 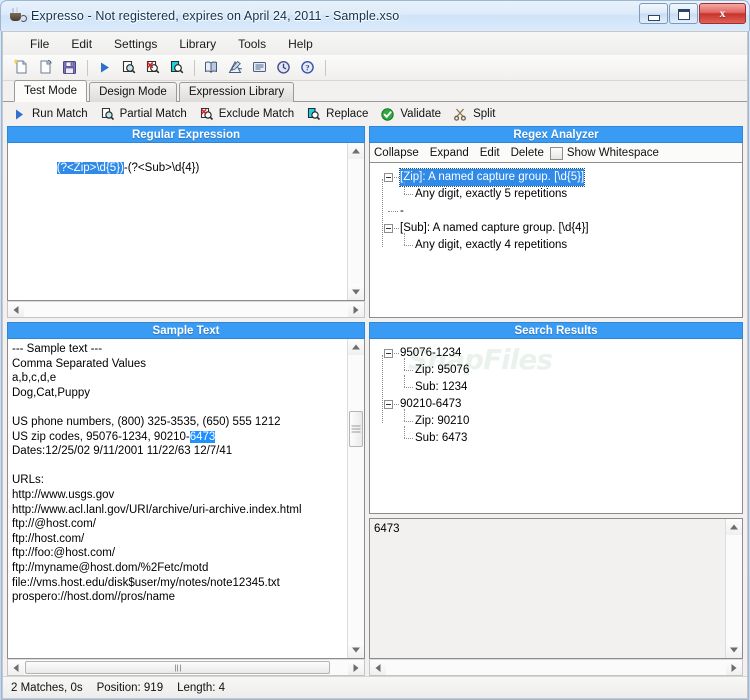 I want to click on action-run-match: Run Match, so click(x=50, y=114).